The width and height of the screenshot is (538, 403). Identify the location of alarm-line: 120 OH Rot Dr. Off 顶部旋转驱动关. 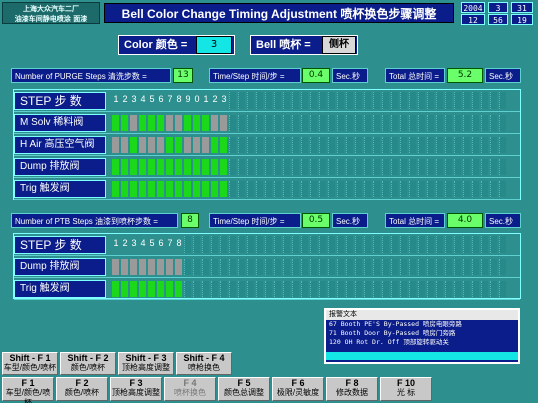
(422, 342).